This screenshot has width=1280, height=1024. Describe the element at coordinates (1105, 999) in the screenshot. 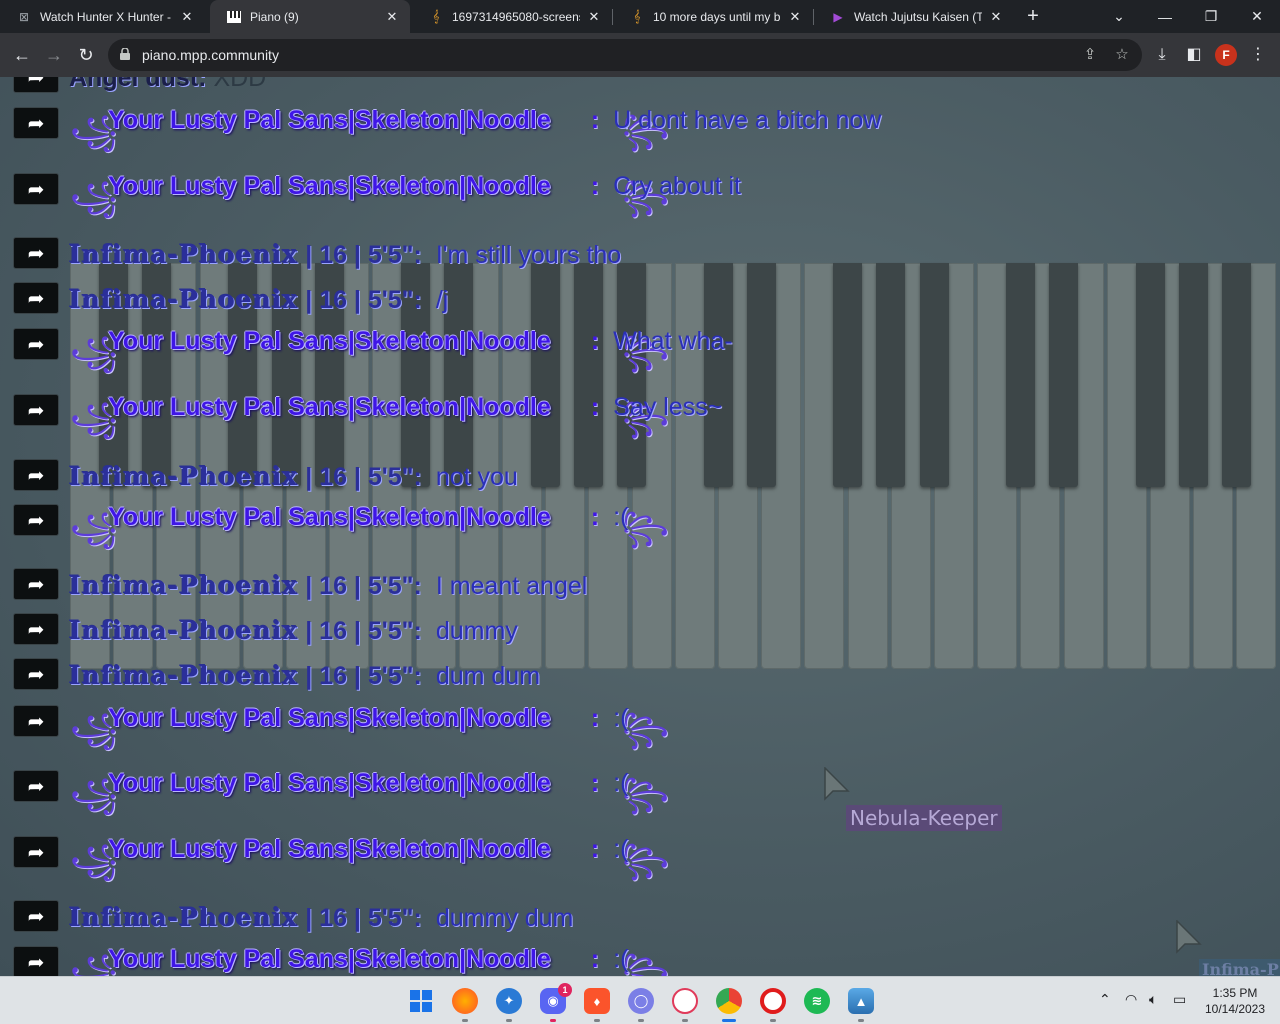

I see `chevron-up-icon: ⌃` at that location.